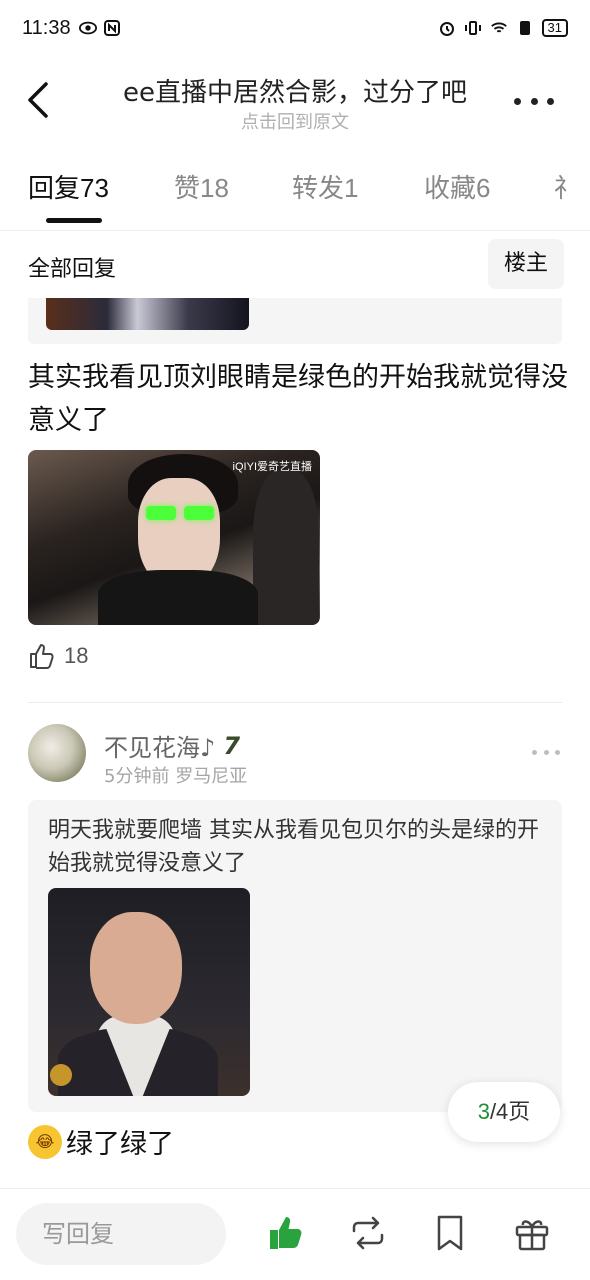 The width and height of the screenshot is (590, 1280). What do you see at coordinates (368, 1233) in the screenshot?
I see `repost-icon` at bounding box center [368, 1233].